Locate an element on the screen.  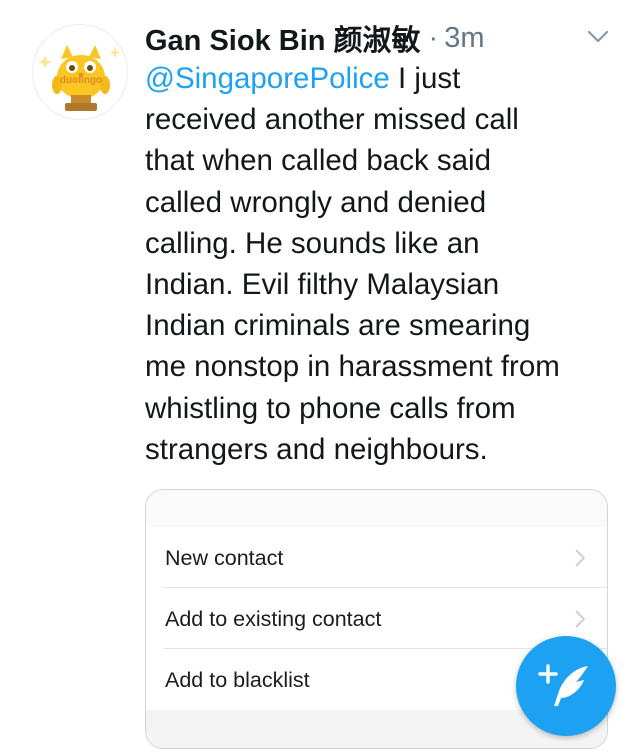
tweet-header: Gan Siok Bin 颜淑敏 · 3m is located at coordinates (315, 38).